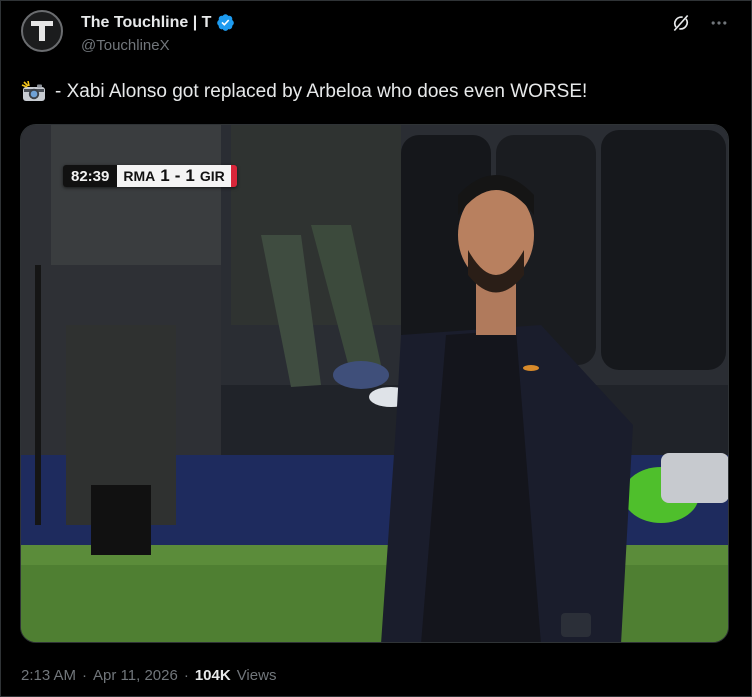 Image resolution: width=752 pixels, height=697 pixels. I want to click on post-time: 2:13 AM, so click(48, 675).